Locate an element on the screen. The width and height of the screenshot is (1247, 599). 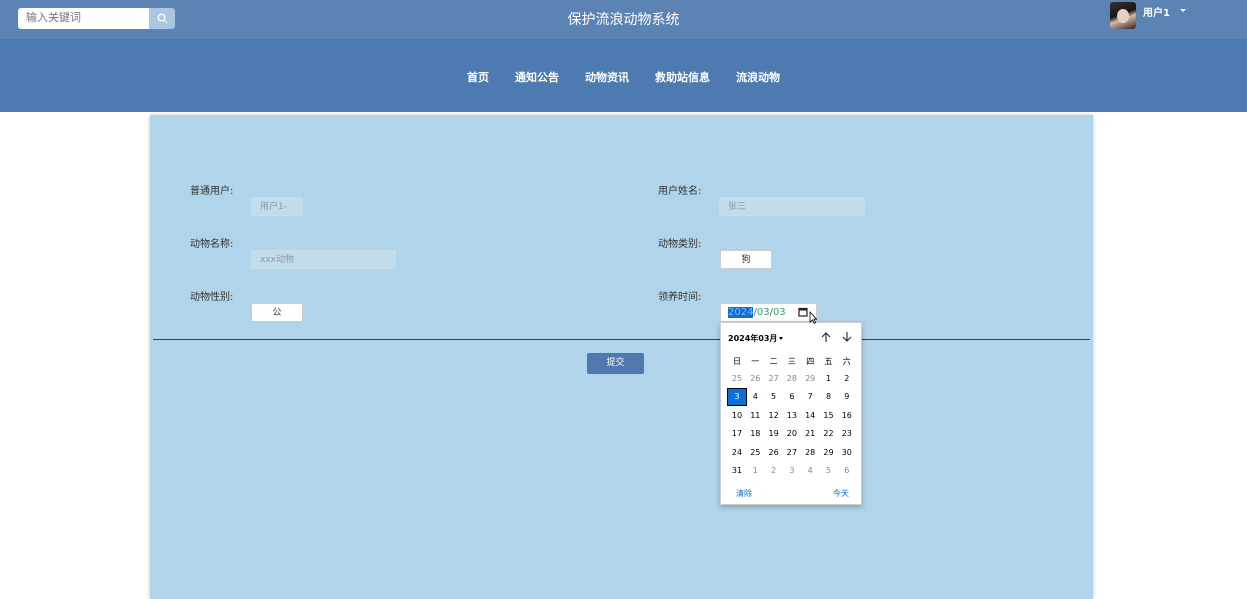
animal-type-label: 动物类别: is located at coordinates (680, 244).